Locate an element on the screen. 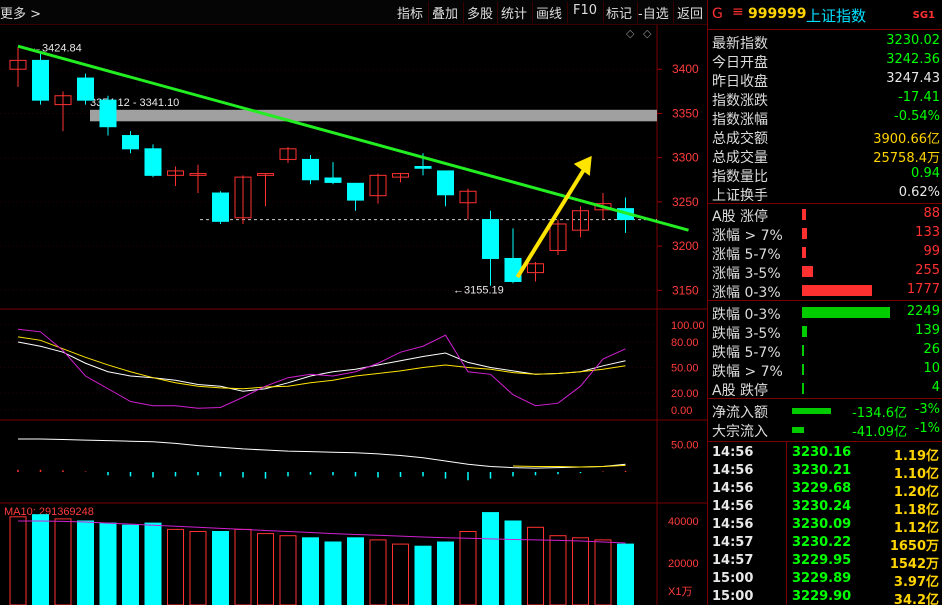  quote-row: 指数涨跌 -17.41 is located at coordinates (825, 99).